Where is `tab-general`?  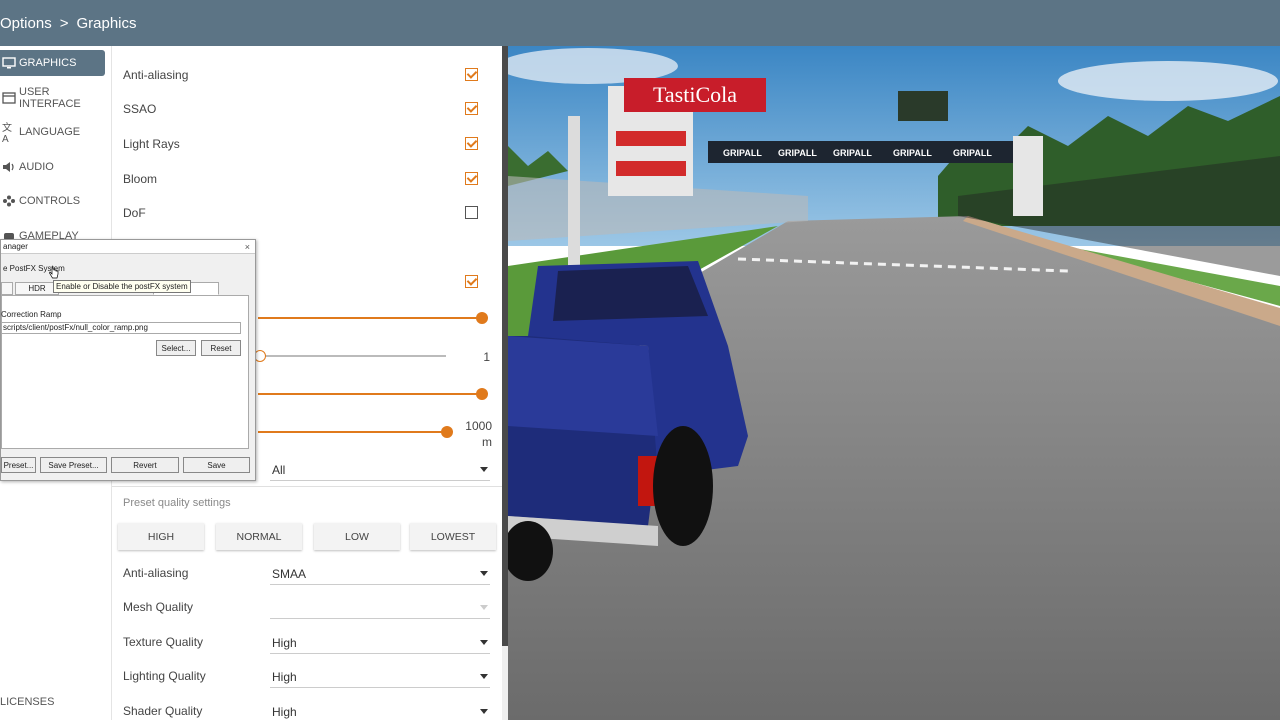 tab-general is located at coordinates (7, 288).